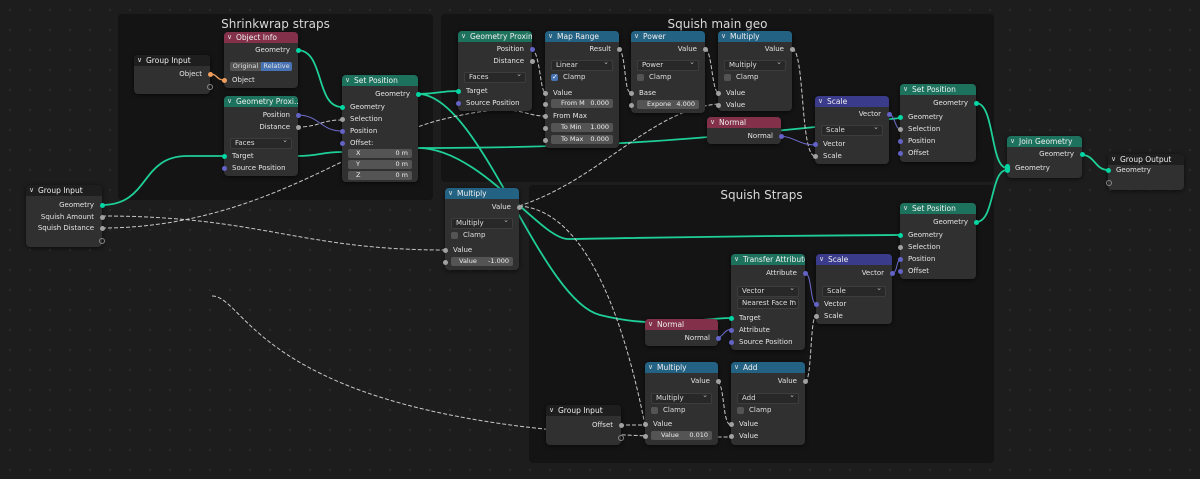  I want to click on node-header: Group Output, so click(1146, 159).